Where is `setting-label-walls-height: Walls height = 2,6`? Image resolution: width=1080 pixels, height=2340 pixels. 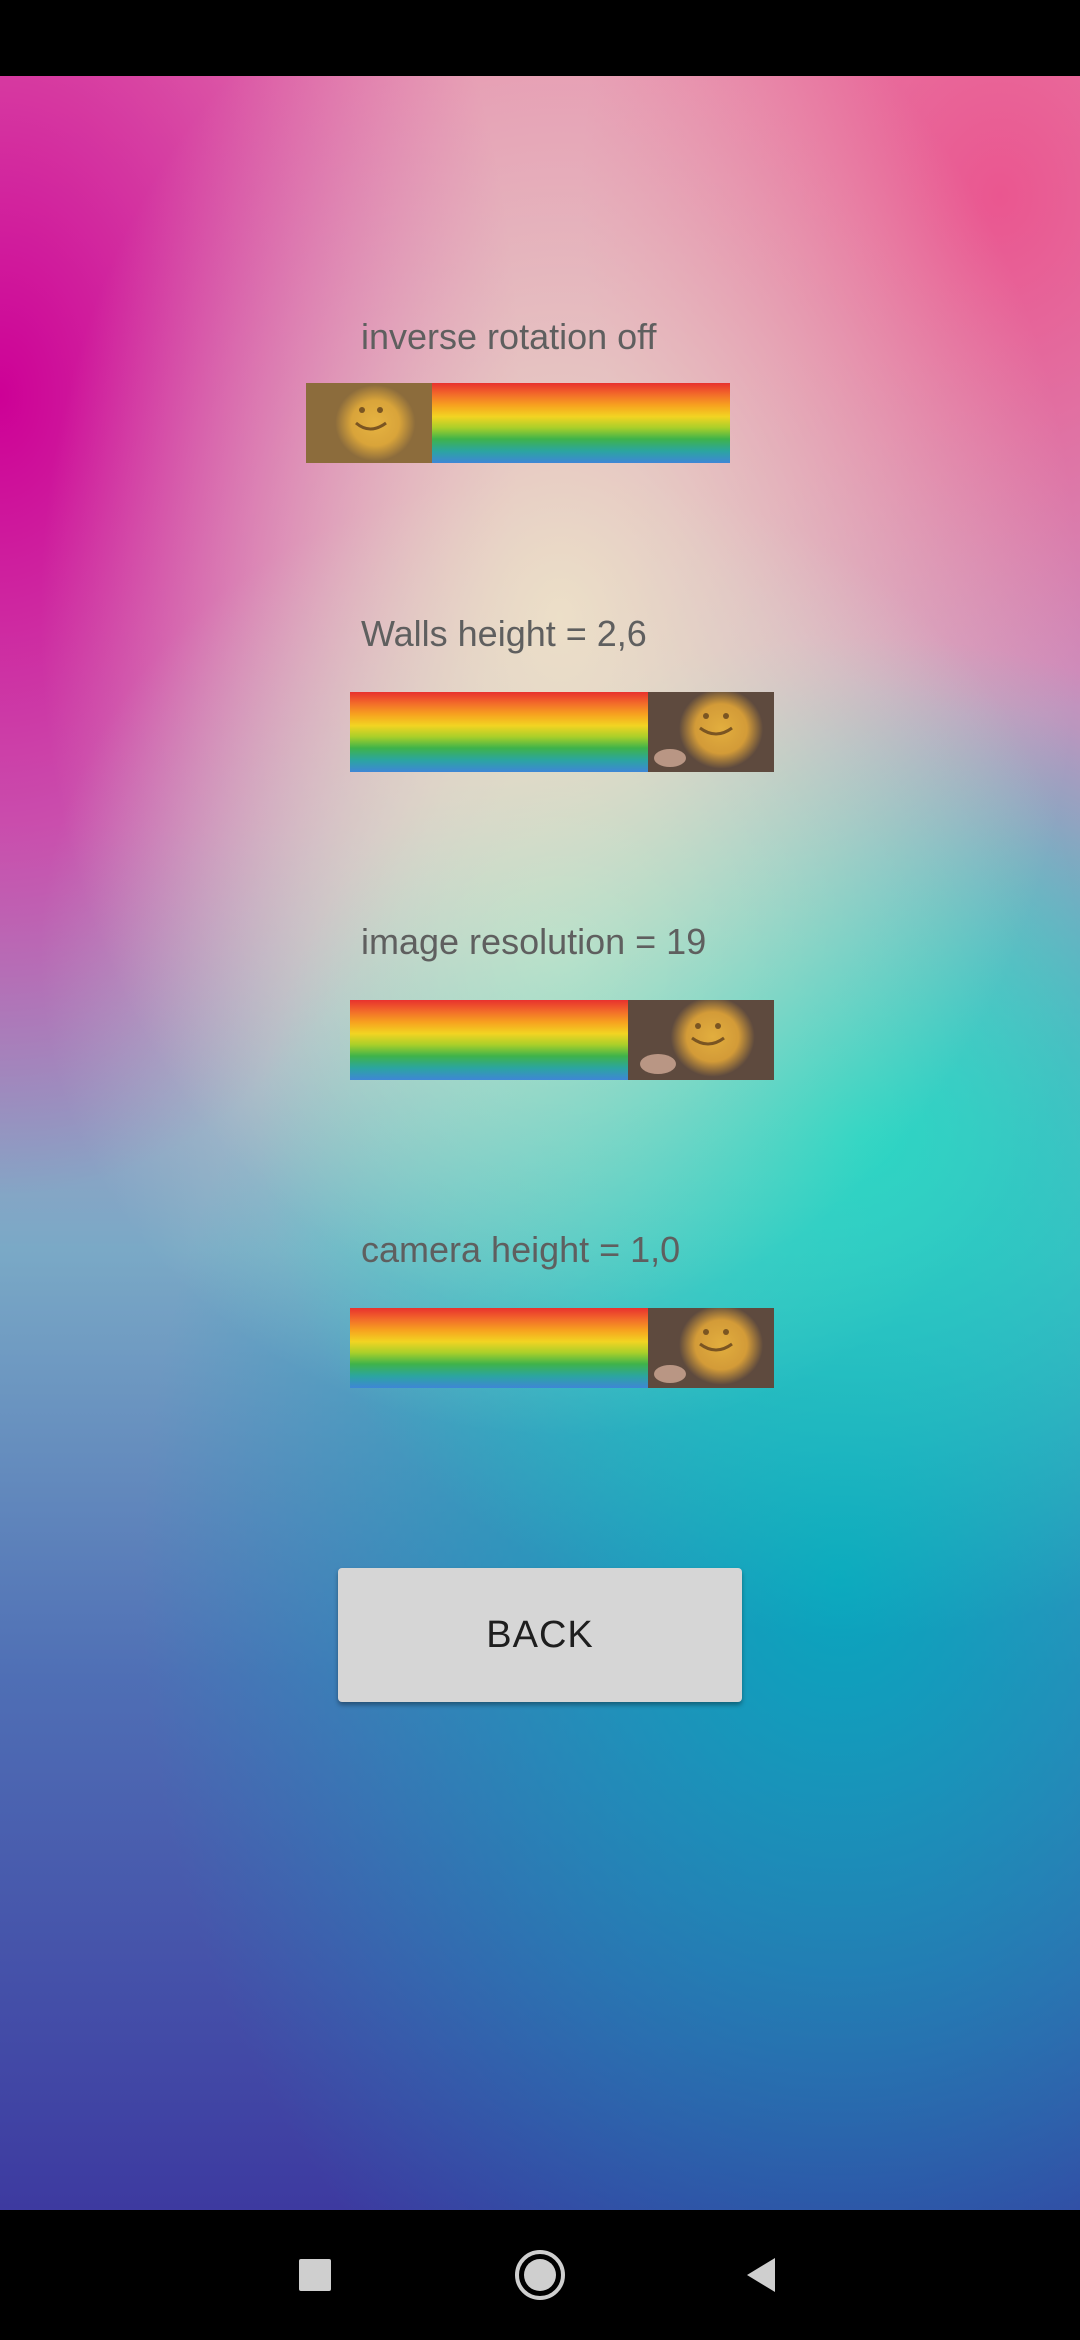 setting-label-walls-height: Walls height = 2,6 is located at coordinates (504, 633).